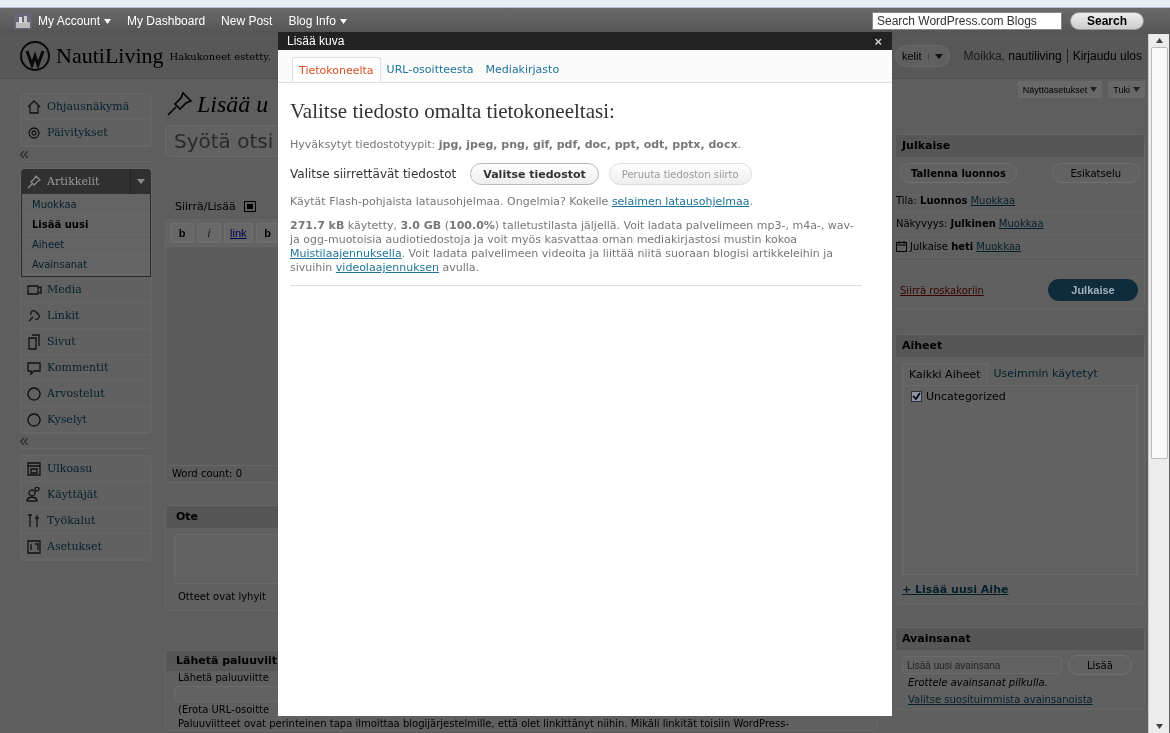 The image size is (1170, 733). Describe the element at coordinates (966, 396) in the screenshot. I see `category-label: Uncategorized` at that location.